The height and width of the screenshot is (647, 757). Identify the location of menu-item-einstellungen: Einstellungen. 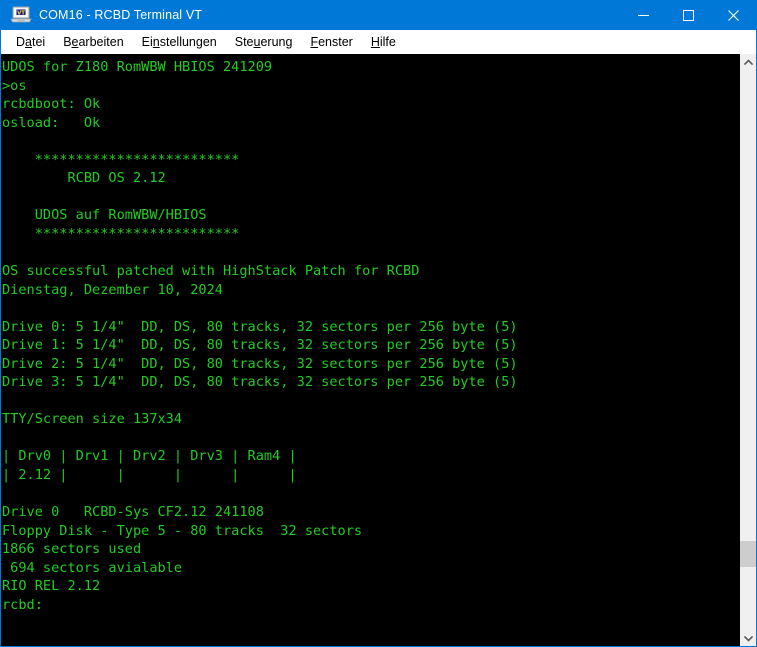
(179, 42).